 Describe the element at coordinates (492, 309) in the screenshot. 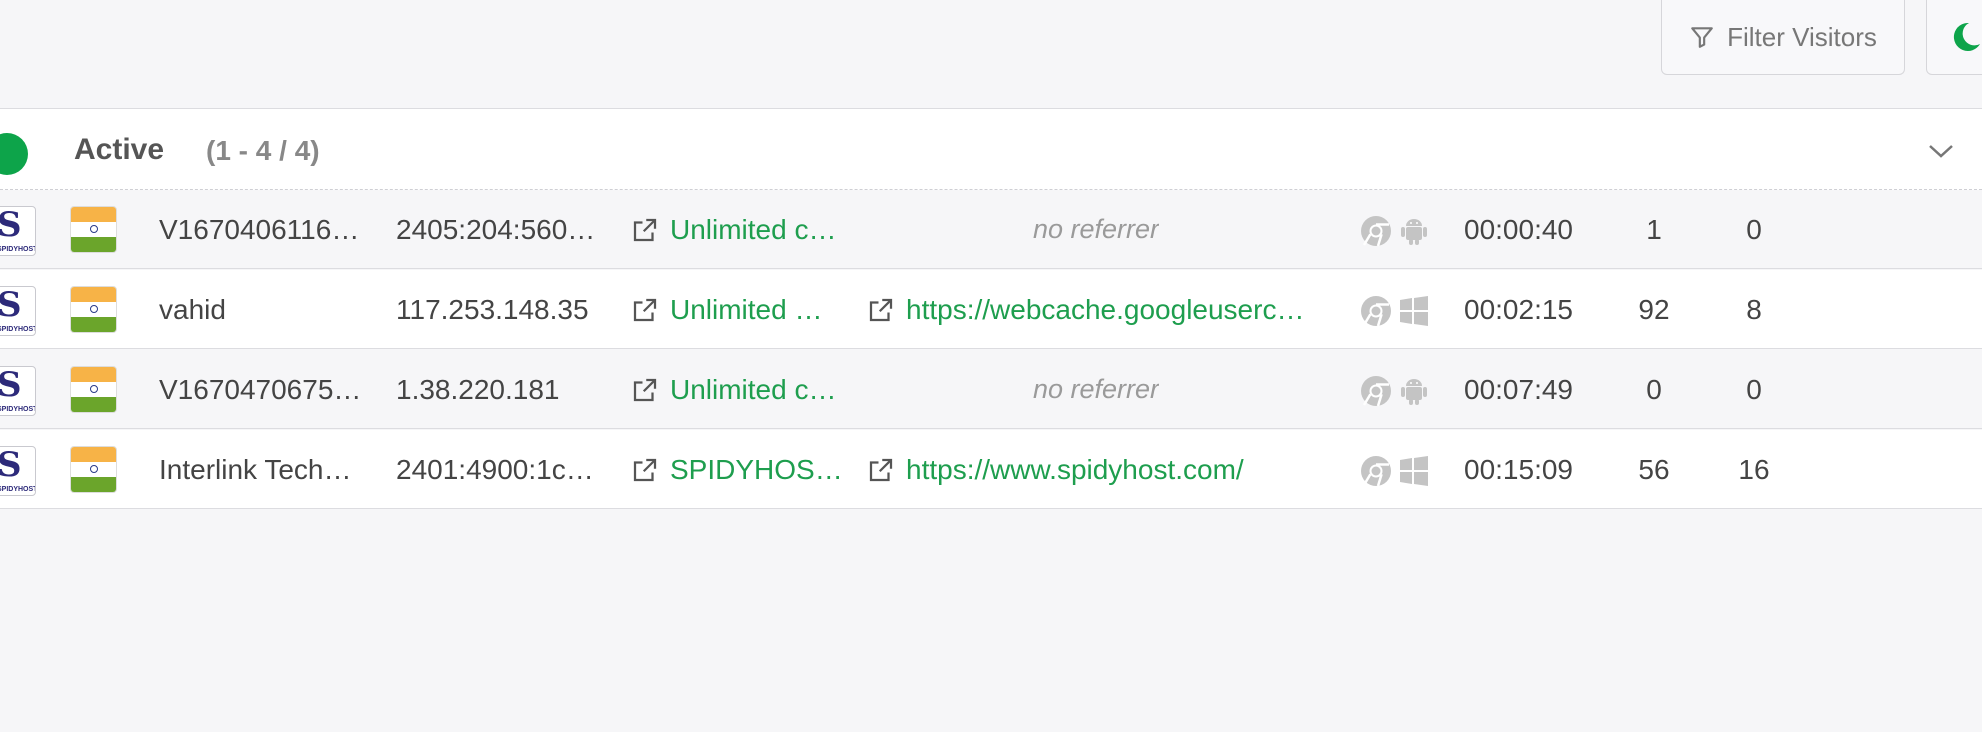

I see `visitor-ip: 117.253.148.35` at that location.